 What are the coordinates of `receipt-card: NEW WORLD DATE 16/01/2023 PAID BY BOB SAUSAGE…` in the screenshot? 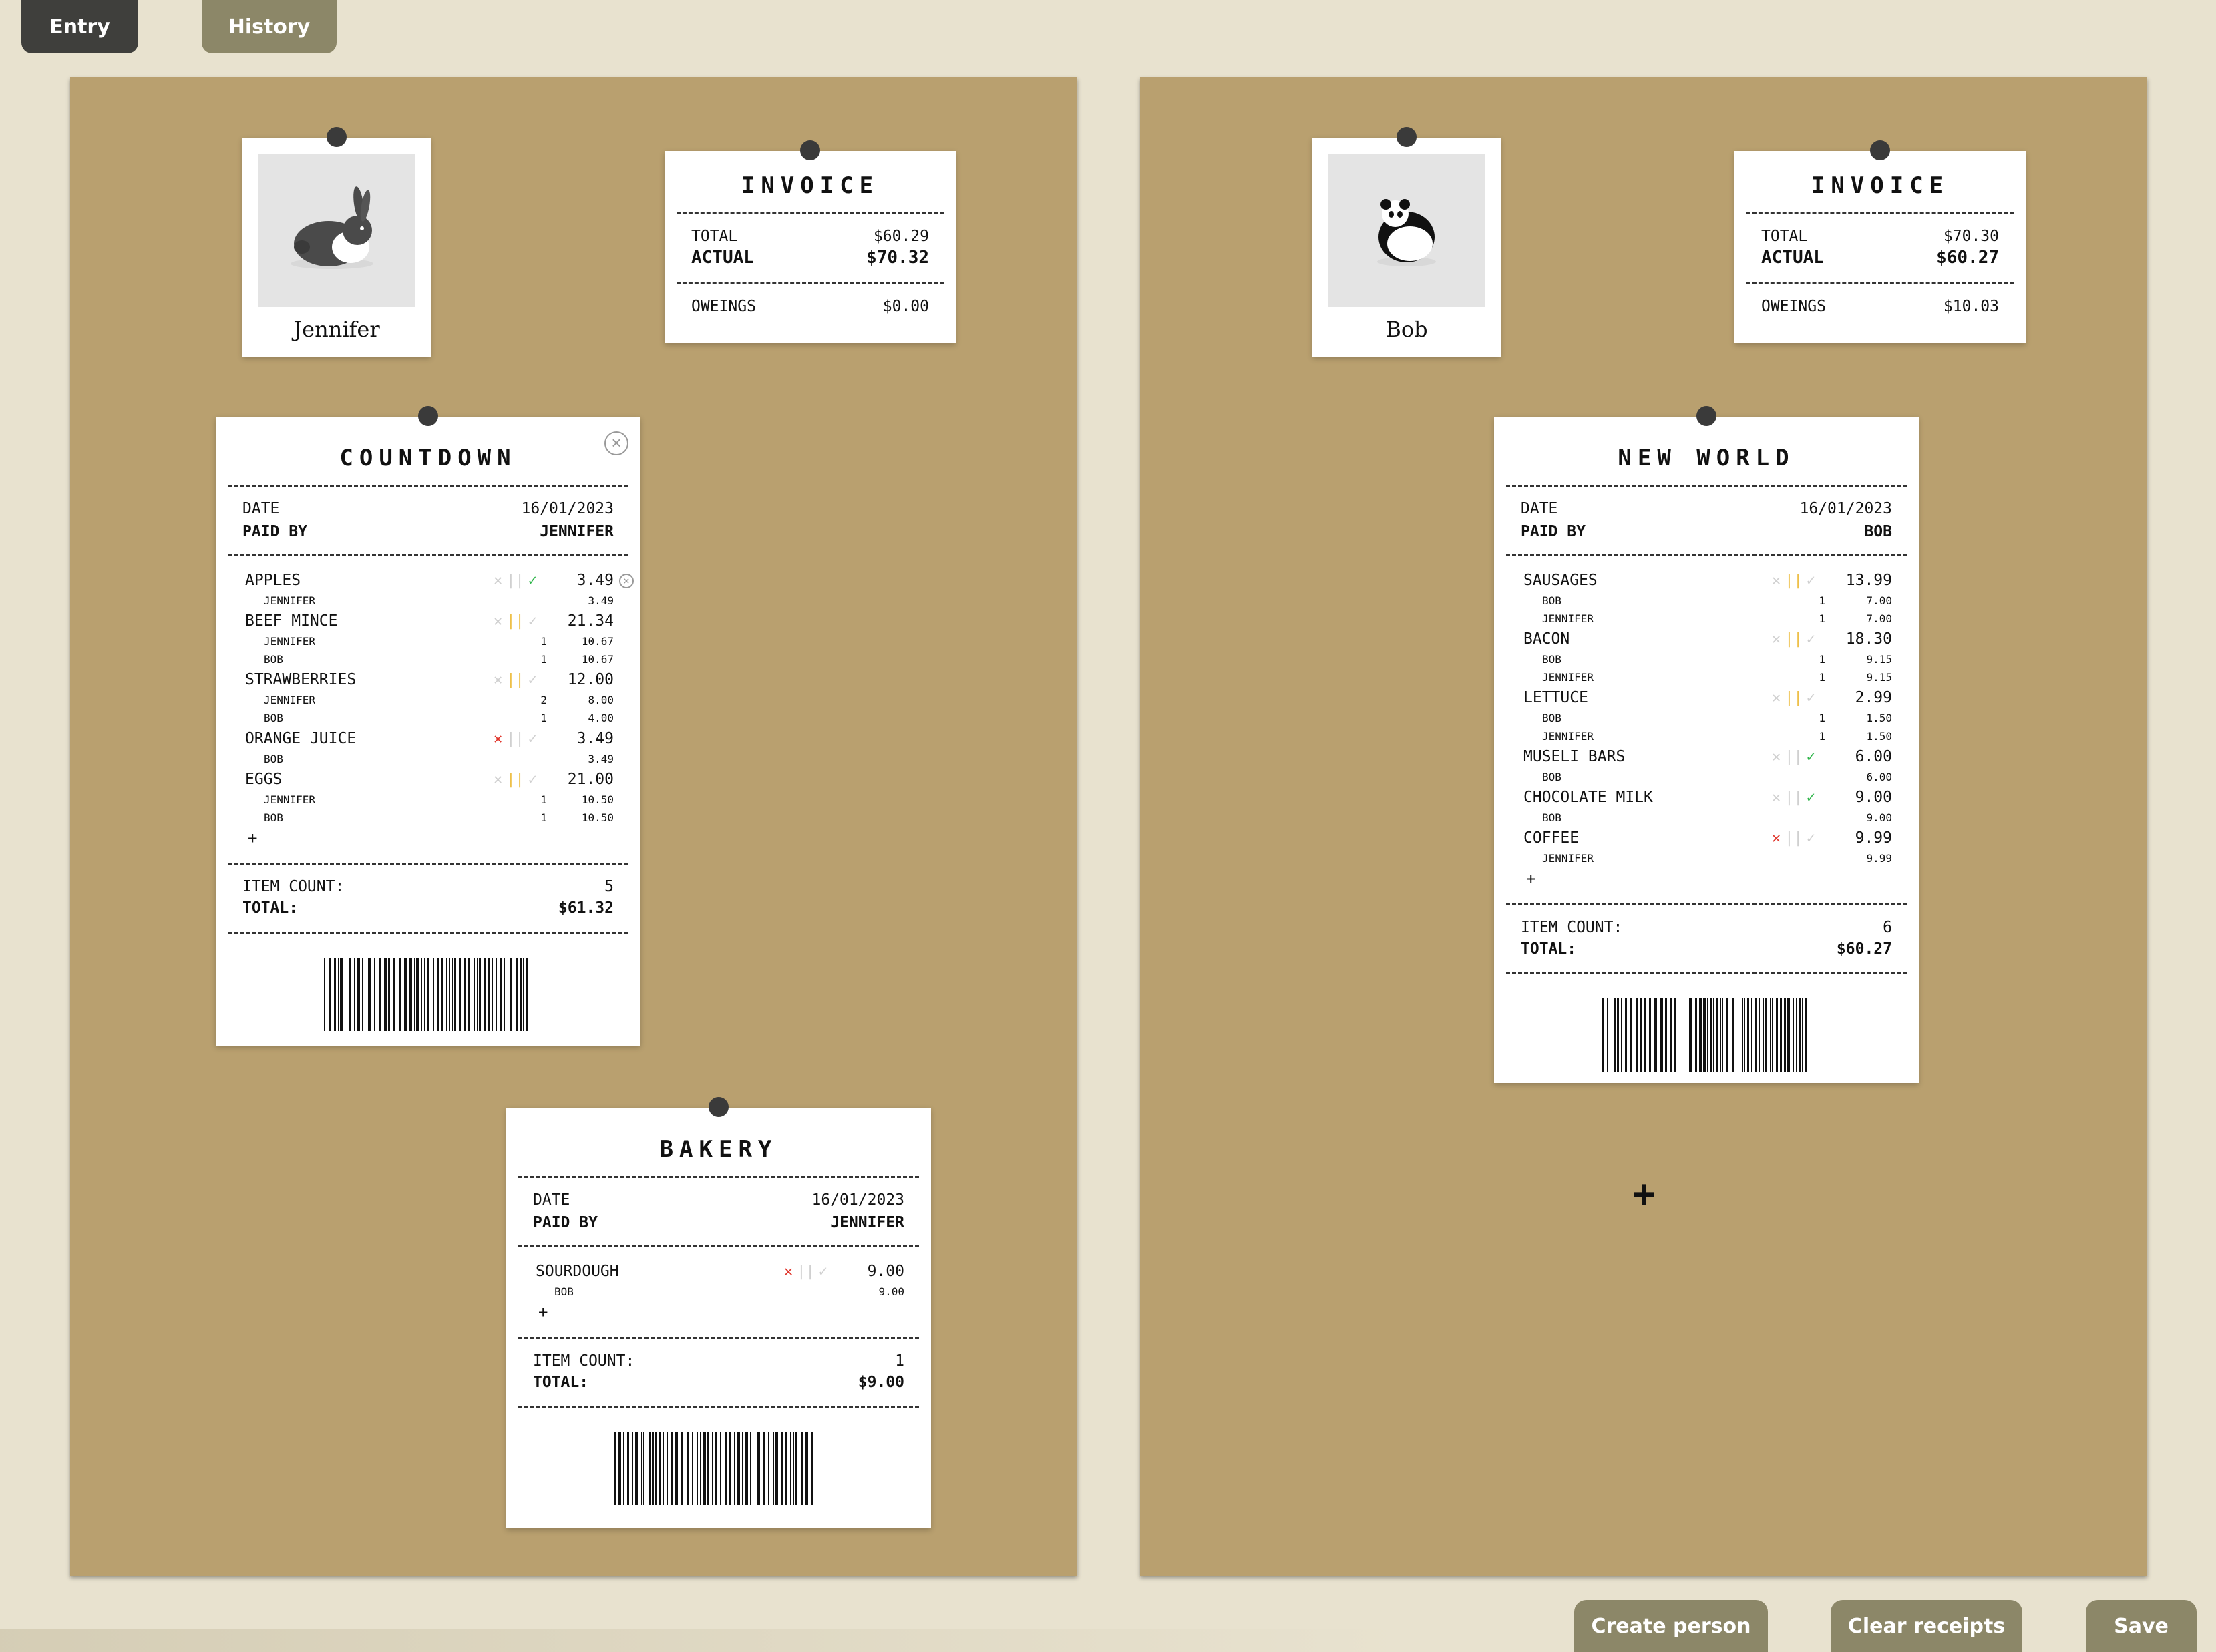 It's located at (1706, 744).